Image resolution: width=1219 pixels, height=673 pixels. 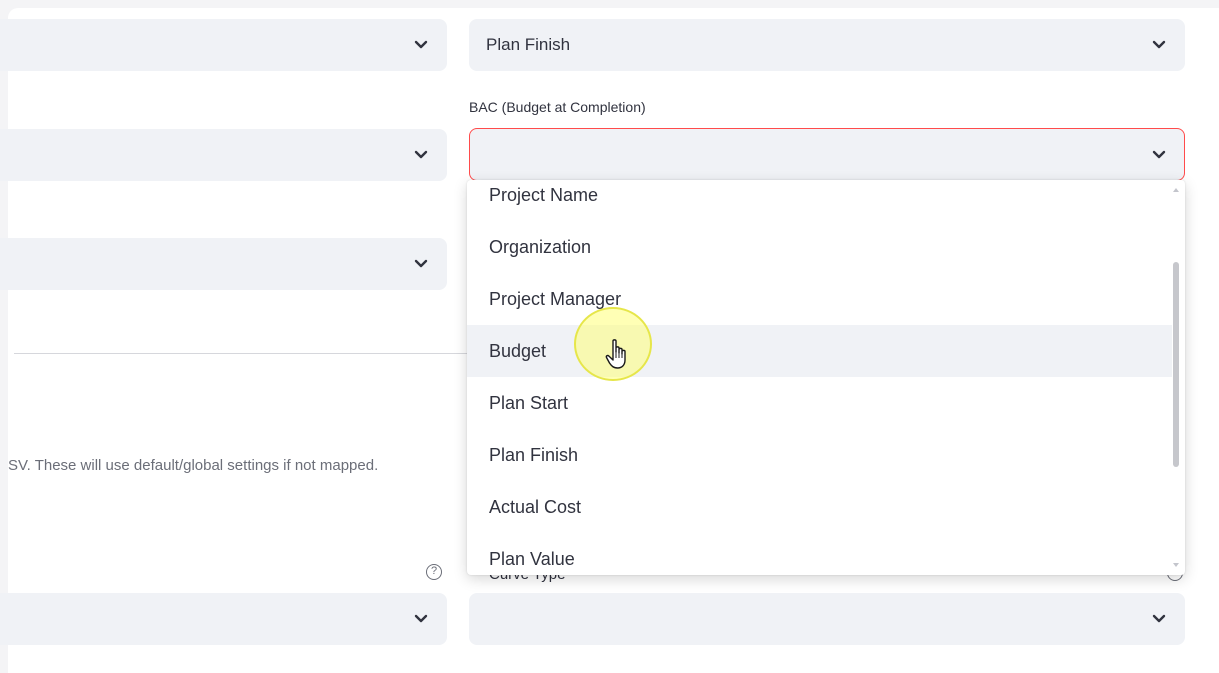 What do you see at coordinates (534, 454) in the screenshot?
I see `option-label: Plan Finish` at bounding box center [534, 454].